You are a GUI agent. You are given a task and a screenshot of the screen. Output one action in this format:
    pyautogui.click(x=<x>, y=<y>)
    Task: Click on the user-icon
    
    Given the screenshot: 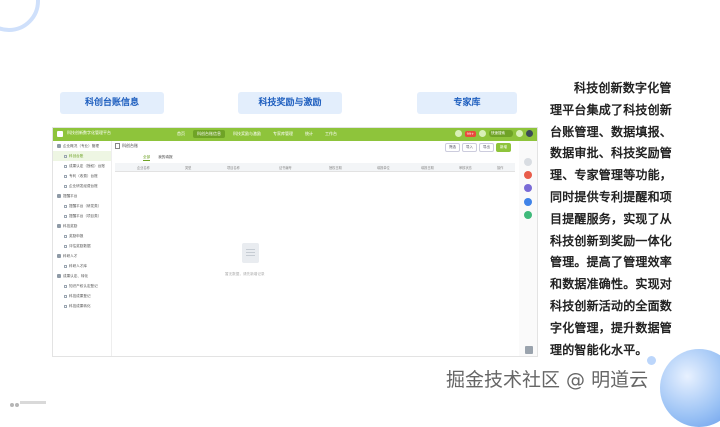 What is the action you would take?
    pyautogui.click(x=528, y=202)
    